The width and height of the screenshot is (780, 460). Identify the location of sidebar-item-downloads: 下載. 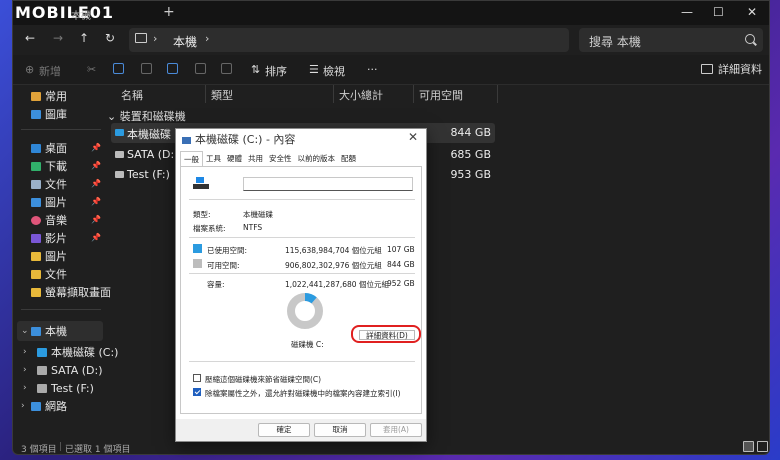
(49, 166).